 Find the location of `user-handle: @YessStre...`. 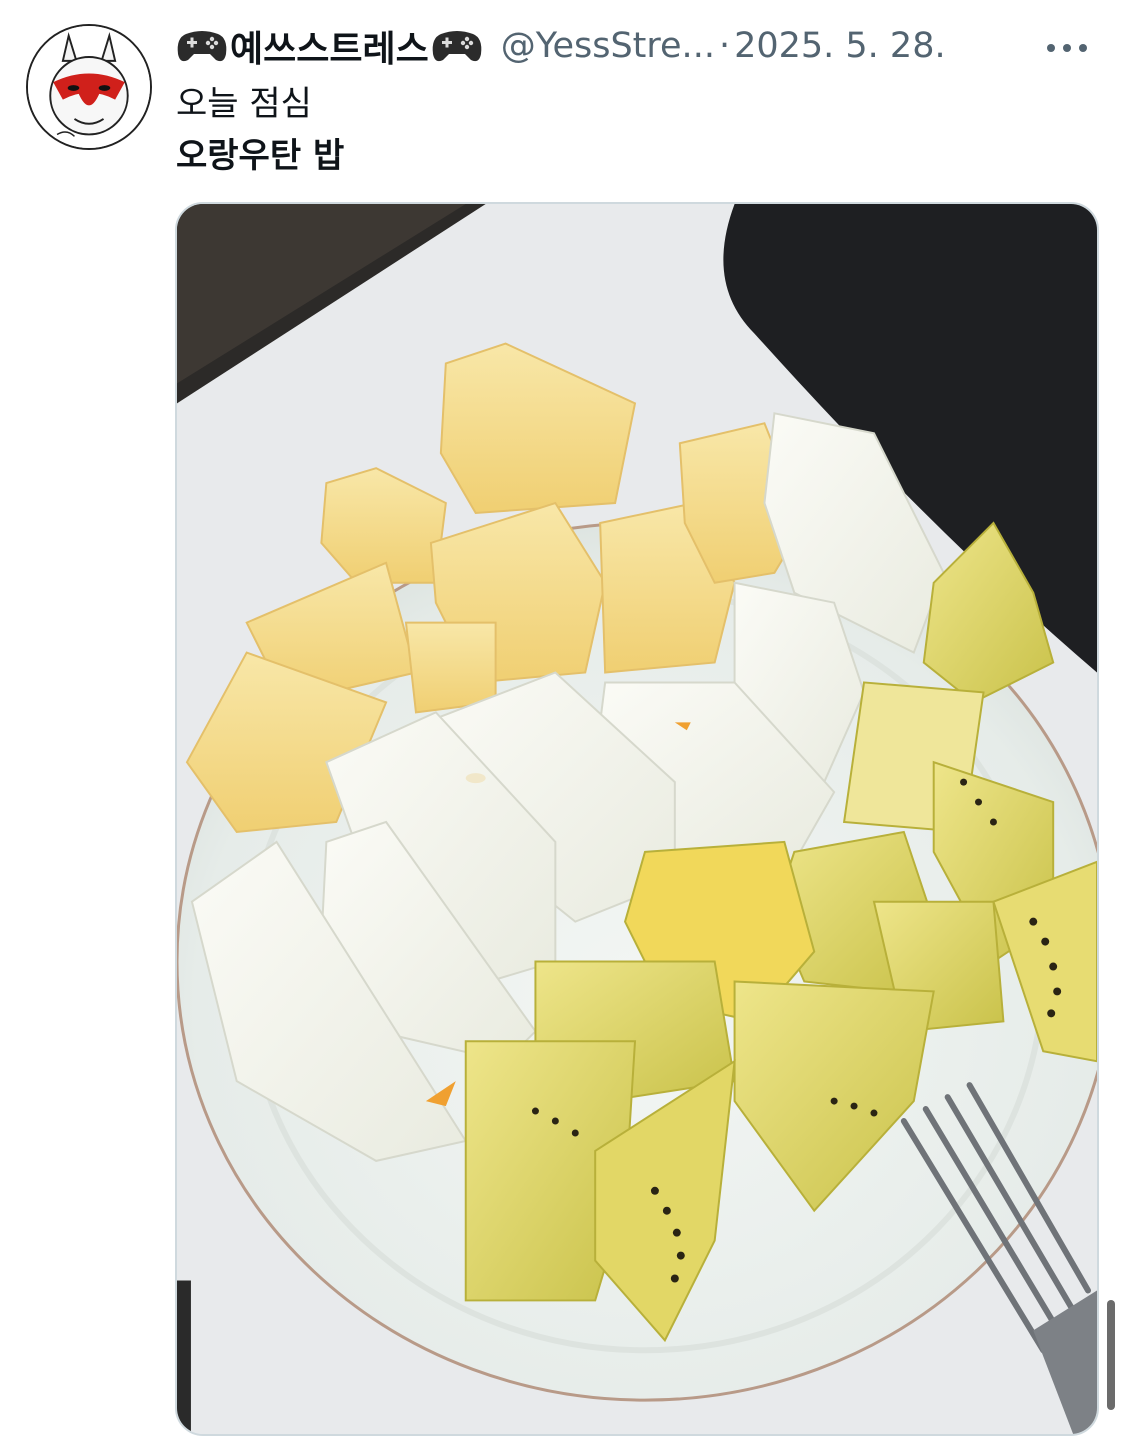

user-handle: @YessStre... is located at coordinates (608, 46).